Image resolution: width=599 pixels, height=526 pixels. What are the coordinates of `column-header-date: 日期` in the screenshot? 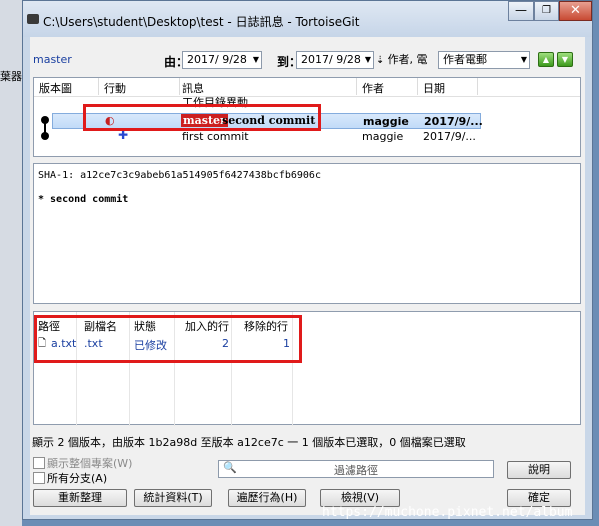 It's located at (434, 88).